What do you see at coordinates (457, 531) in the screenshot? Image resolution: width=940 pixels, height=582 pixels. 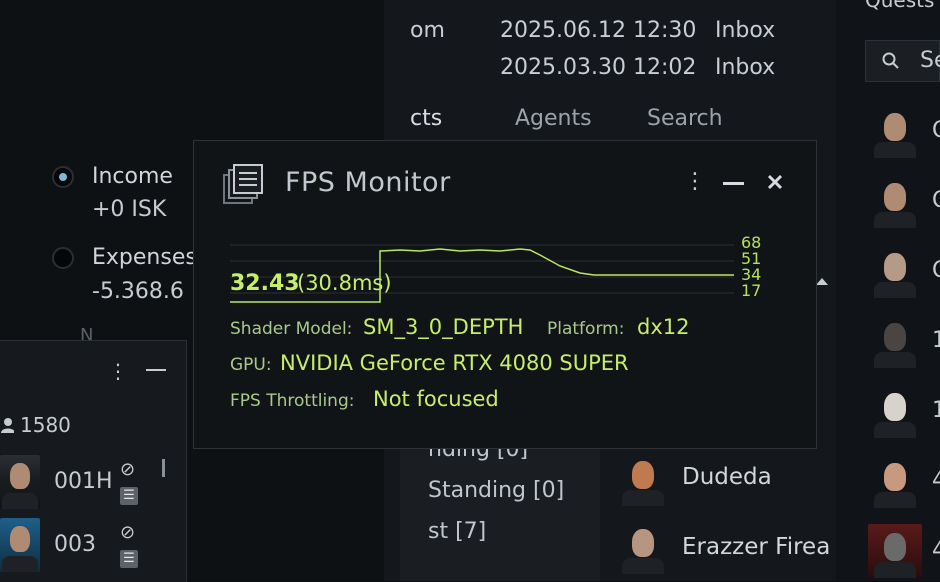 I see `contact-group-3: st [7]` at bounding box center [457, 531].